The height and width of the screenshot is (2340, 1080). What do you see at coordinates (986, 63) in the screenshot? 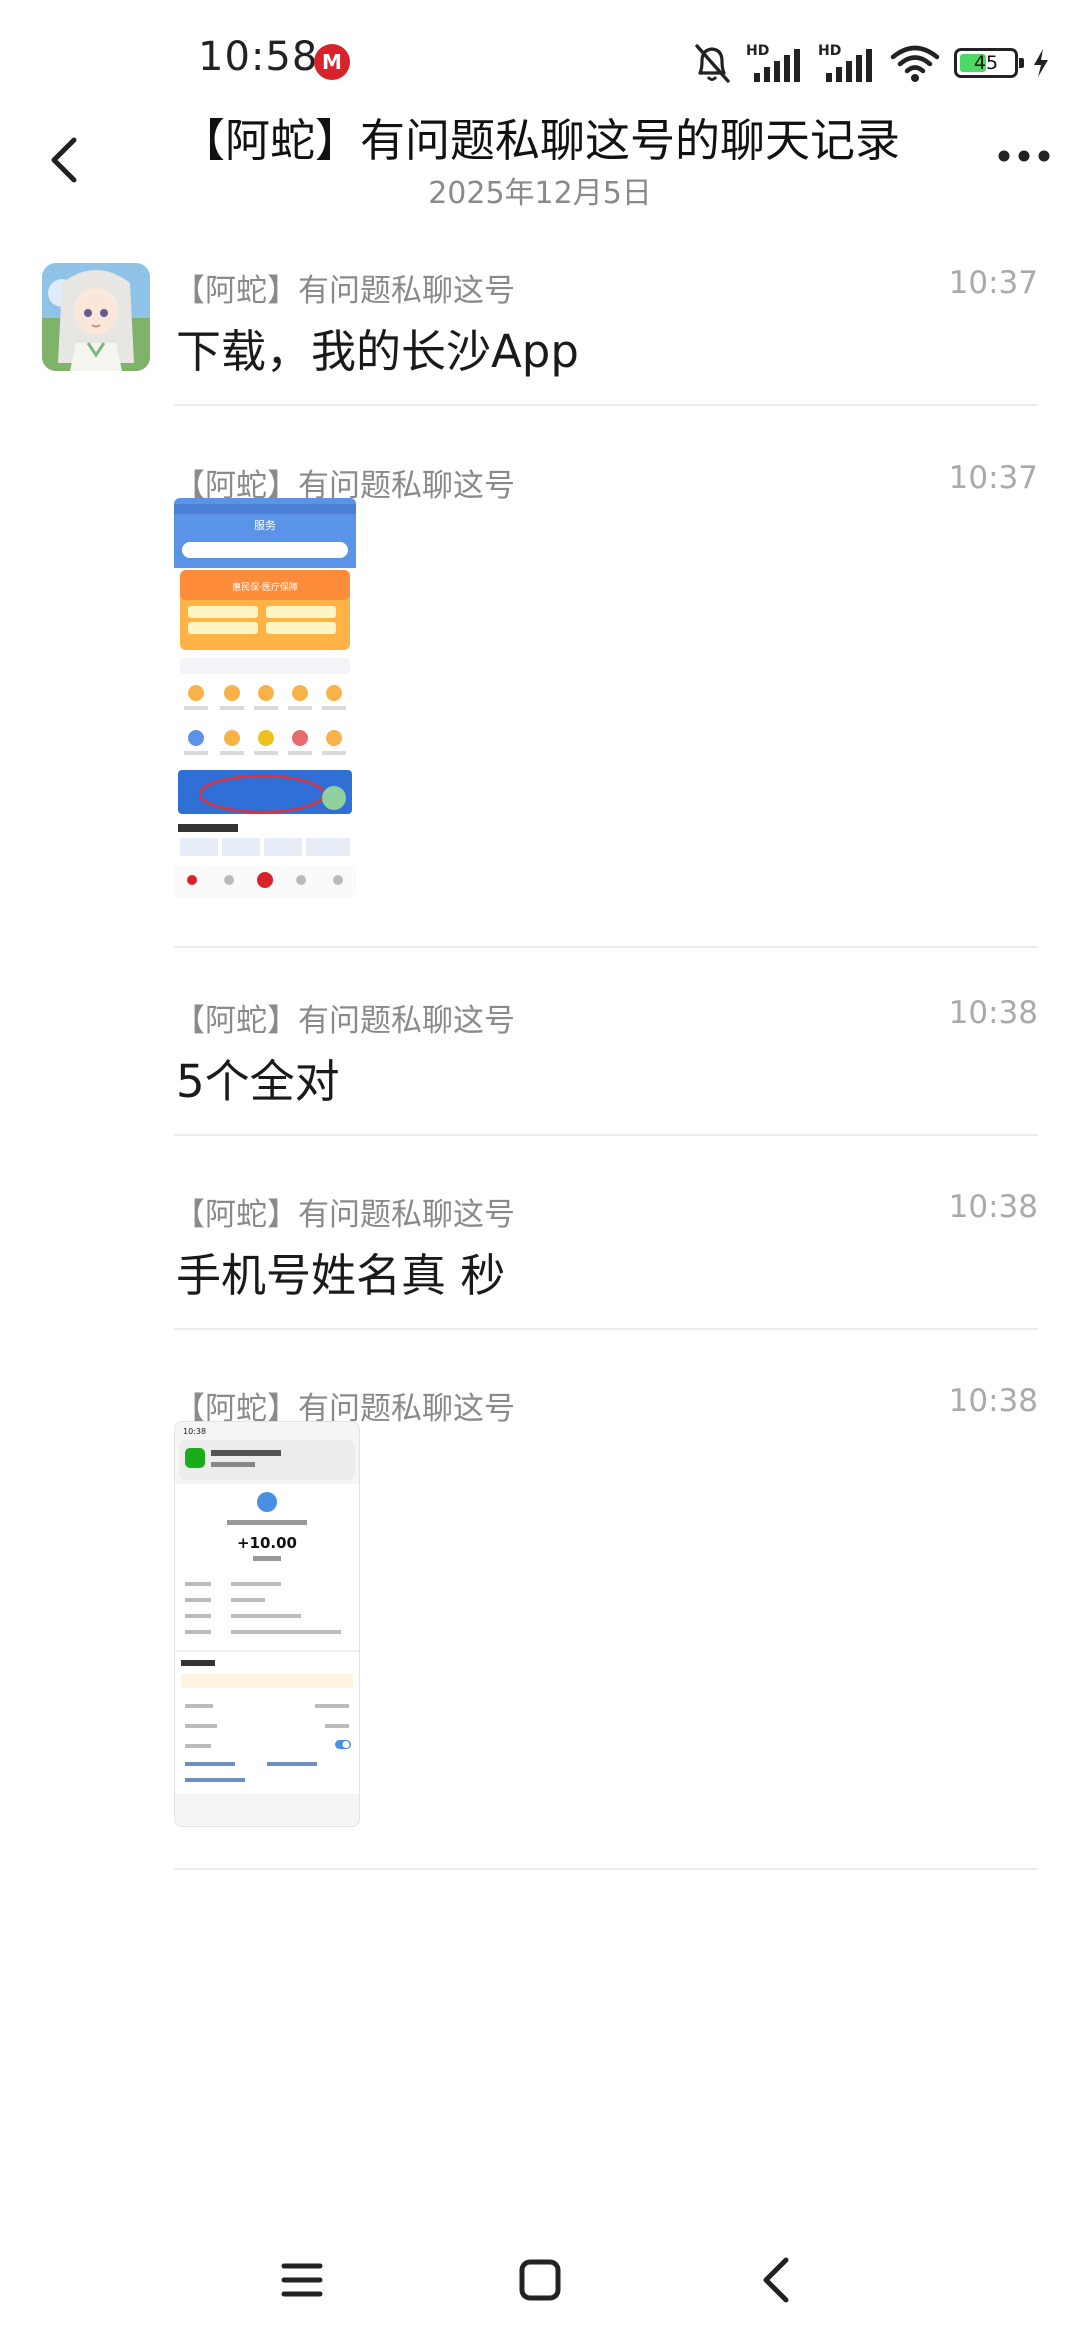
I see `battery-level: 45` at bounding box center [986, 63].